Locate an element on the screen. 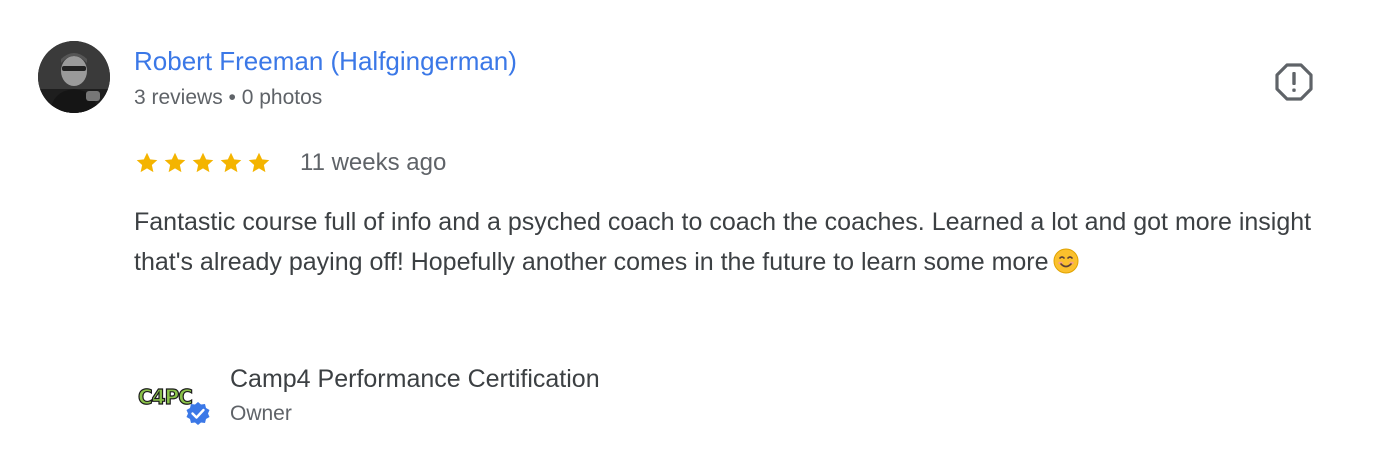 The image size is (1376, 450). review-date: 11 weeks ago is located at coordinates (373, 162).